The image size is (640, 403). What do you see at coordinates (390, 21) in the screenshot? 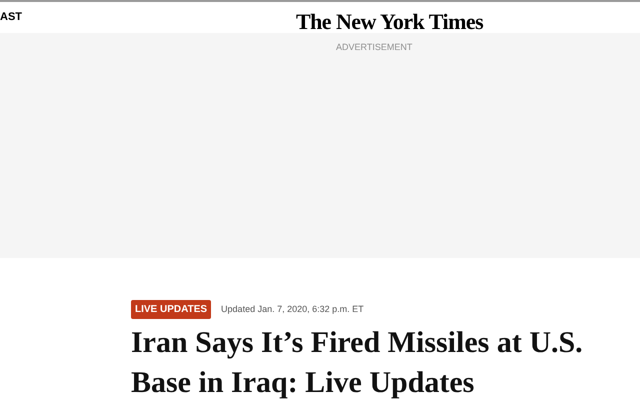
I see `logo: The New York Times` at bounding box center [390, 21].